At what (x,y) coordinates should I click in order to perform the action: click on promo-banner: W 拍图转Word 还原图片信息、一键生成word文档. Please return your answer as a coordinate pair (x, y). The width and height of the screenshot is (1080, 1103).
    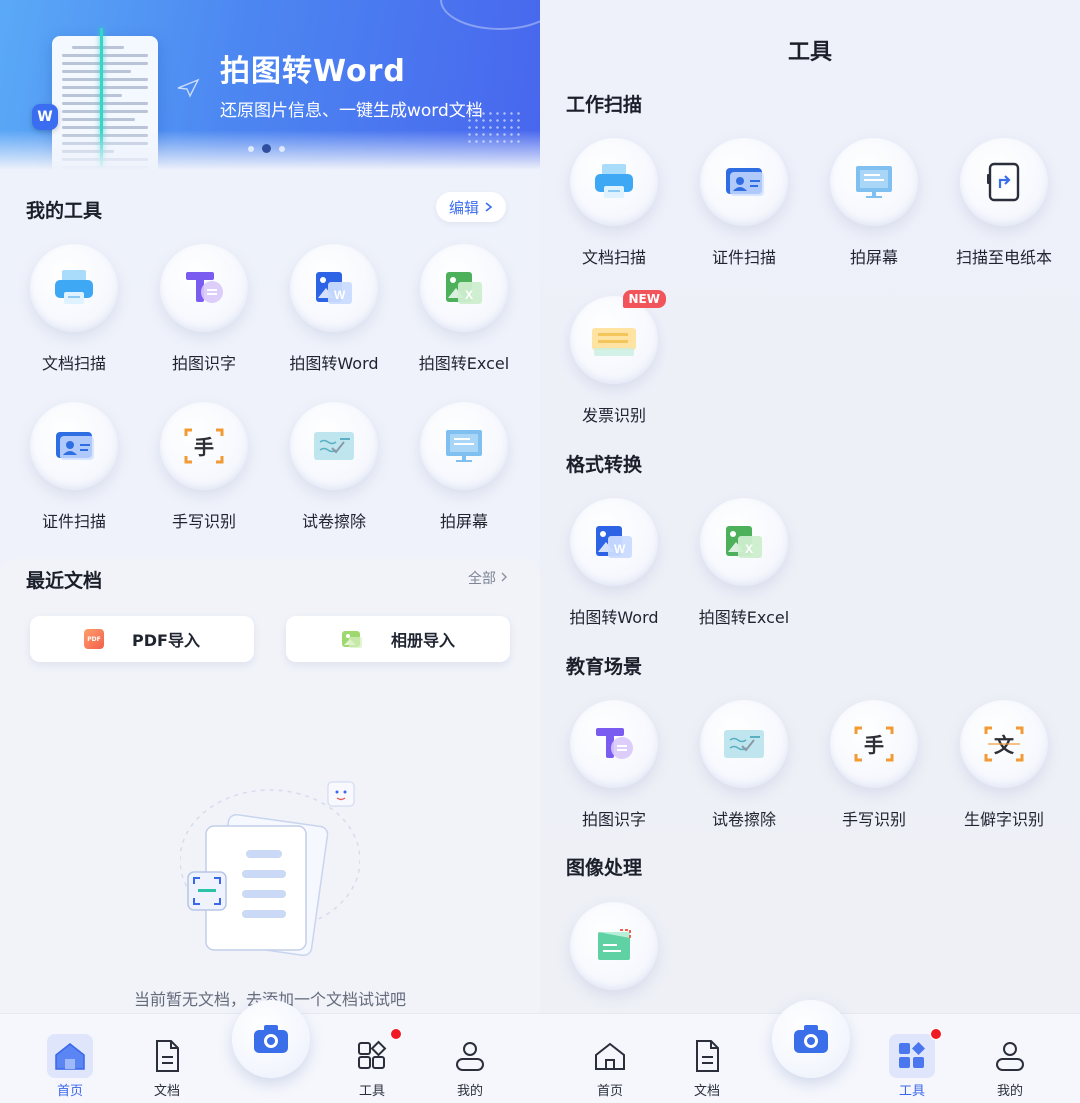
    Looking at the image, I should click on (270, 85).